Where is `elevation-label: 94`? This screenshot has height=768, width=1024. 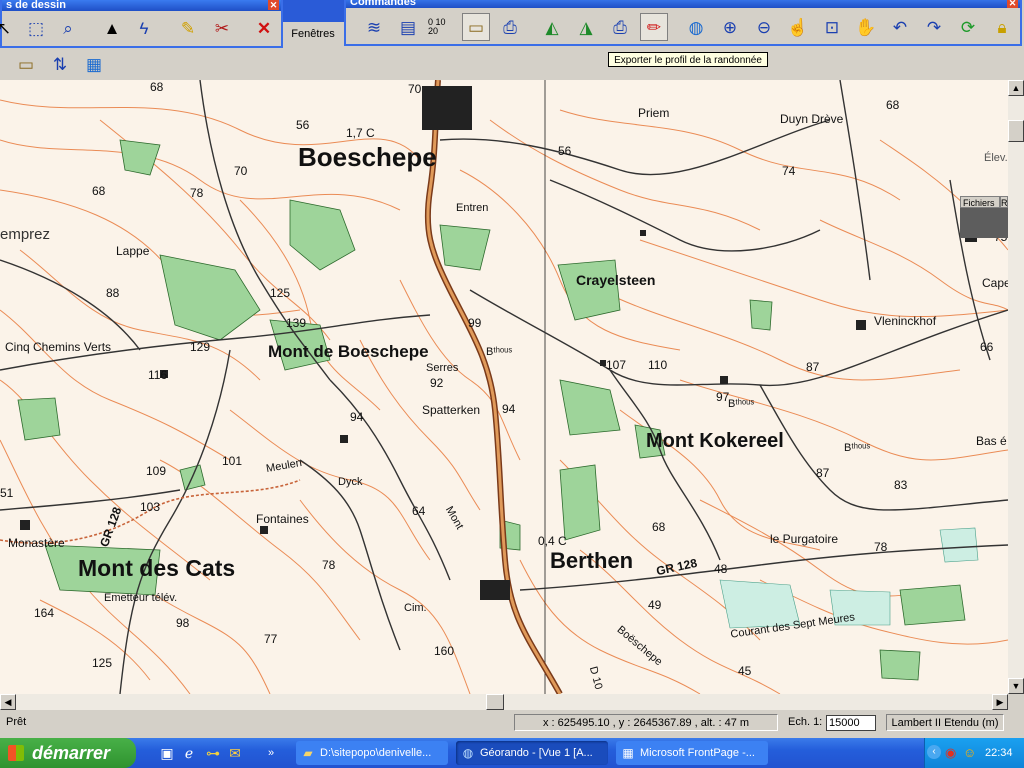 elevation-label: 94 is located at coordinates (357, 417).